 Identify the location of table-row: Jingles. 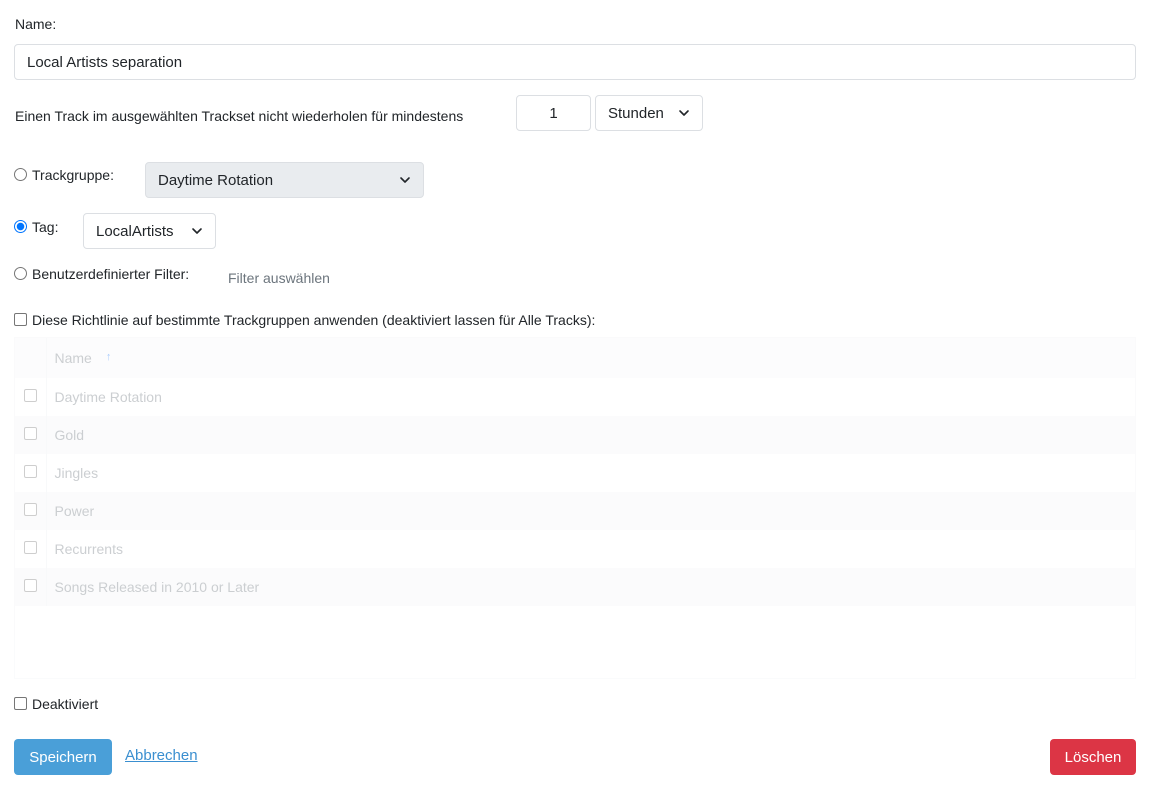
(575, 473).